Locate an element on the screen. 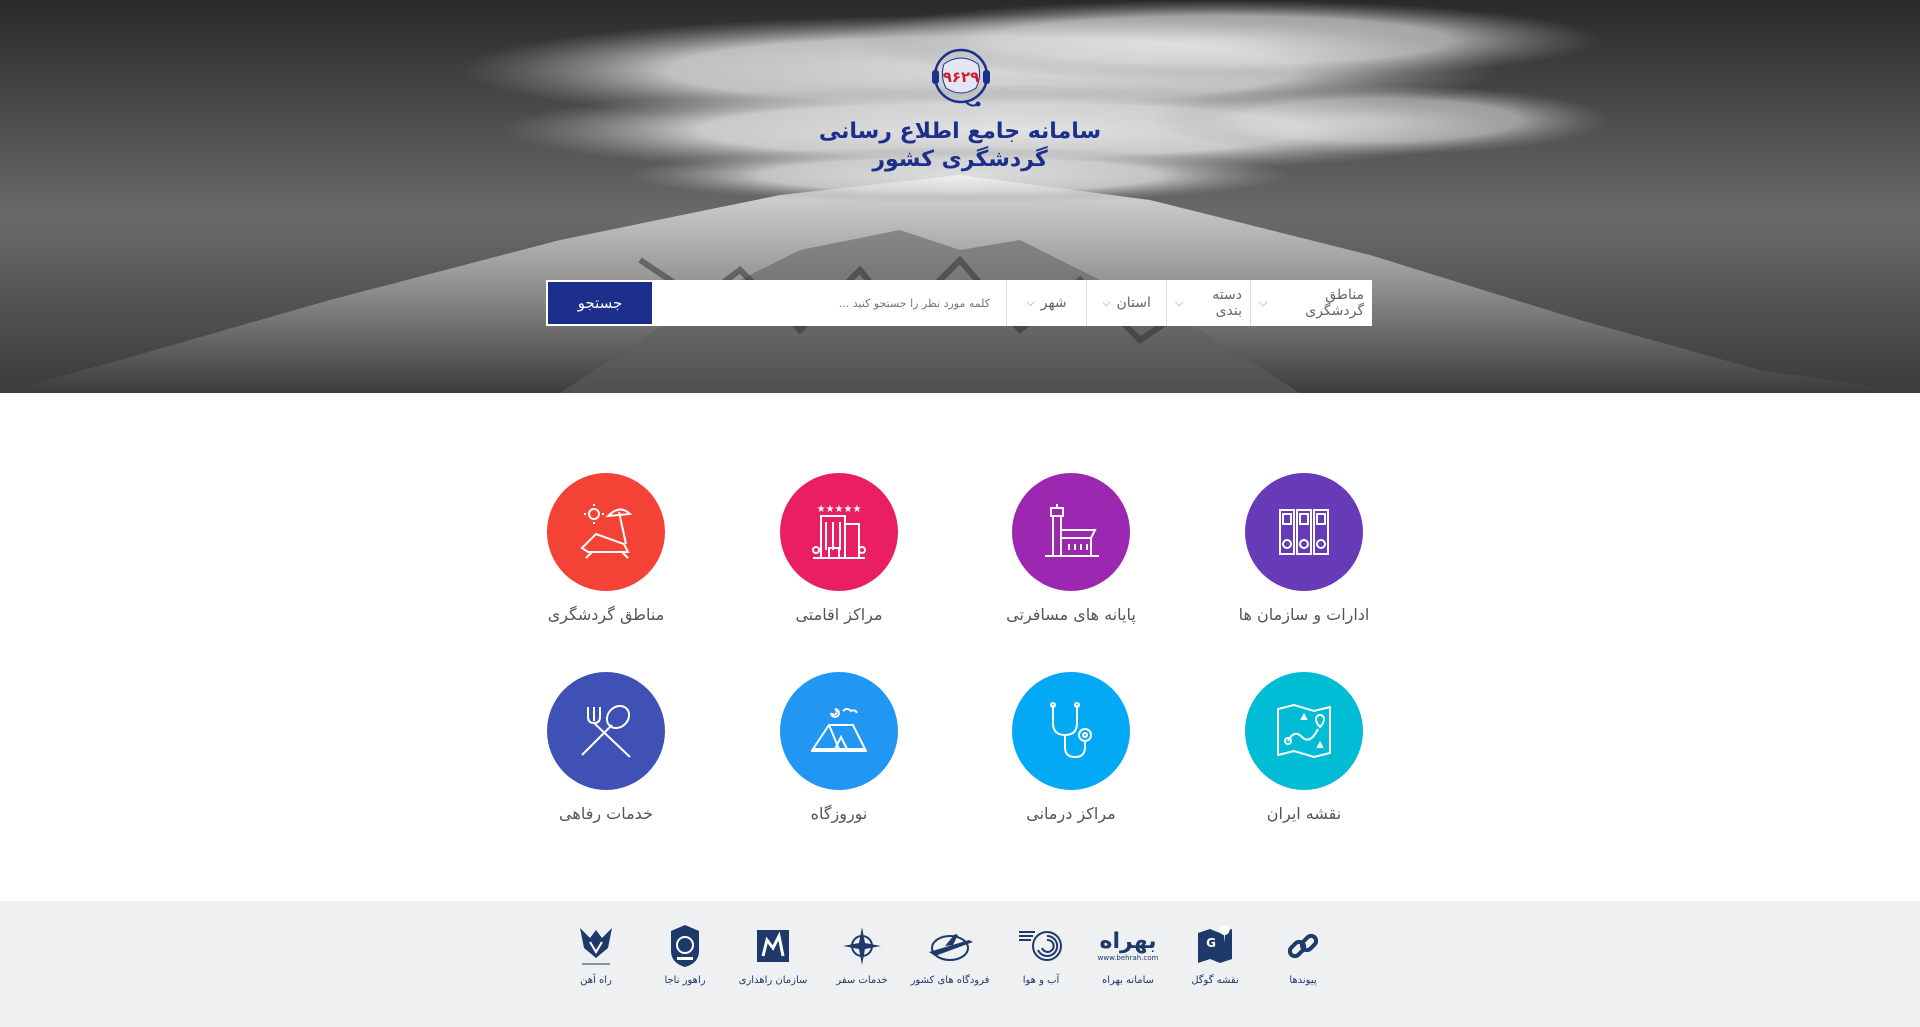 The image size is (1920, 1027). hotel-icon: ★★★★★ is located at coordinates (839, 532).